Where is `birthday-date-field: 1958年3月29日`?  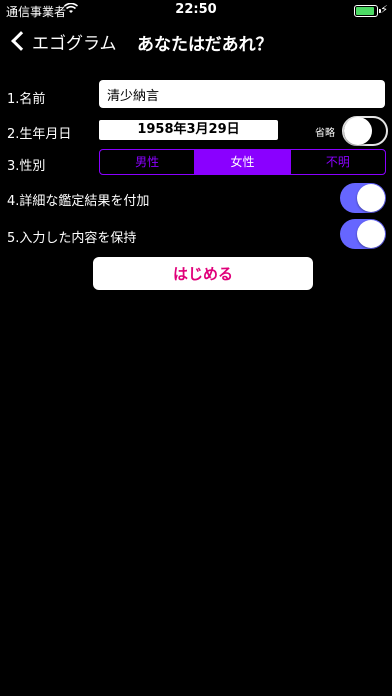
birthday-date-field: 1958年3月29日 is located at coordinates (188, 130).